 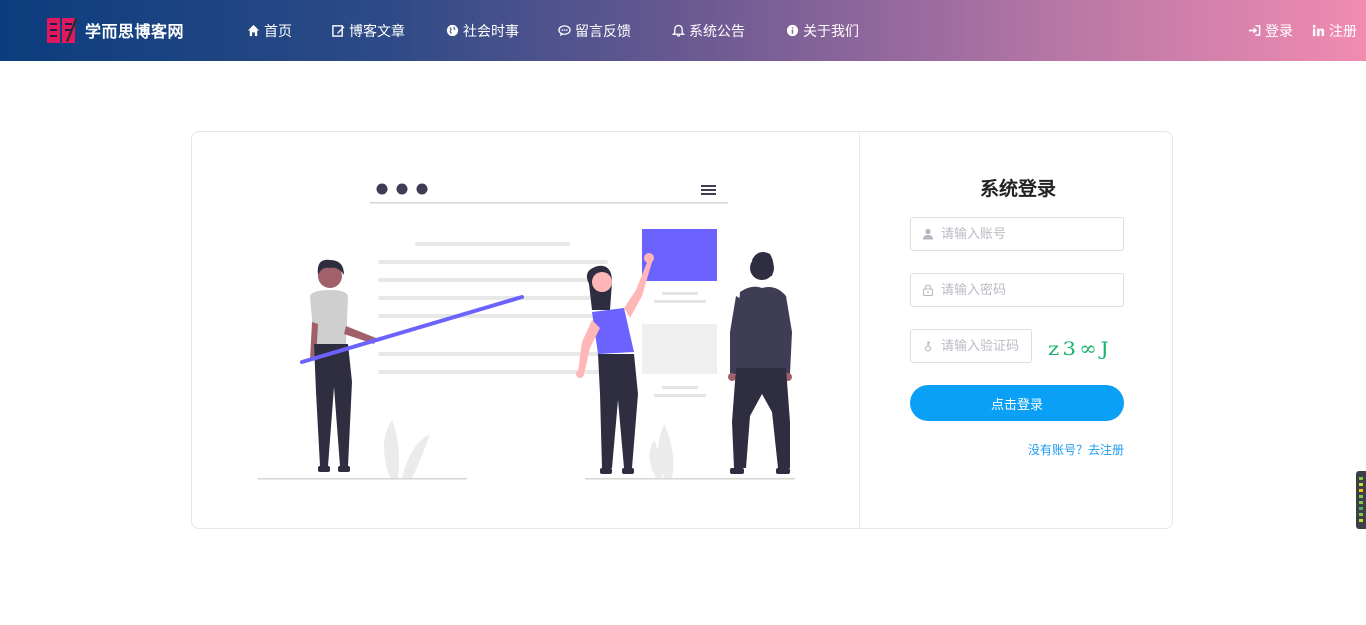 What do you see at coordinates (1032, 234) in the screenshot?
I see `username-input` at bounding box center [1032, 234].